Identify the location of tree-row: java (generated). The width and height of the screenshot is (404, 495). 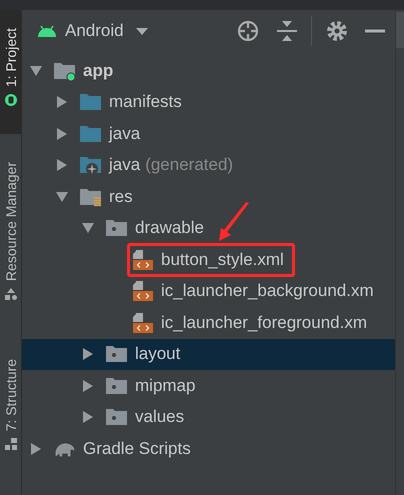
(208, 165).